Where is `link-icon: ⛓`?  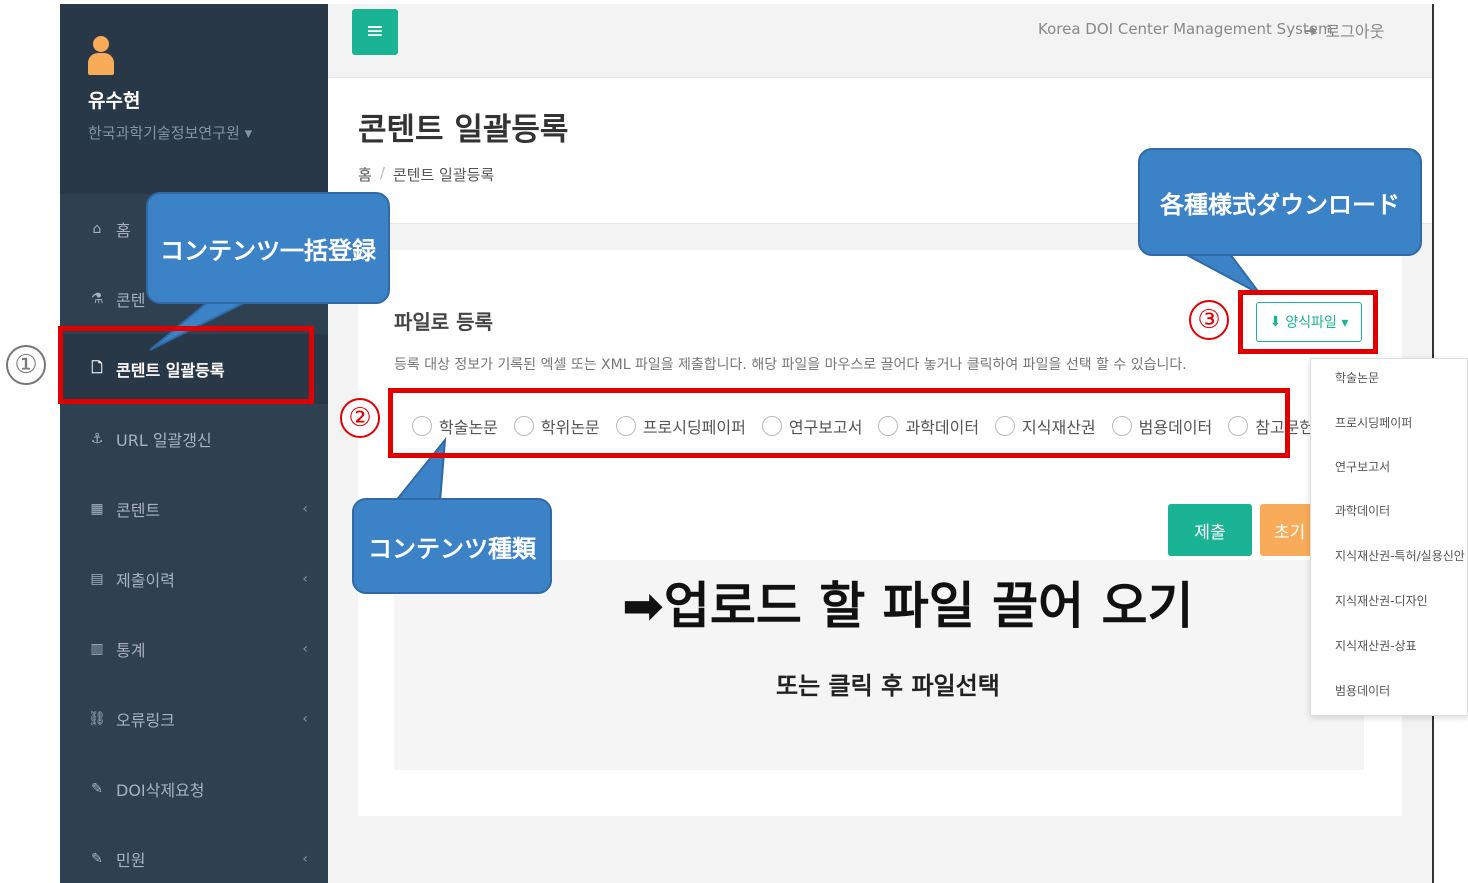
link-icon: ⛓ is located at coordinates (97, 719).